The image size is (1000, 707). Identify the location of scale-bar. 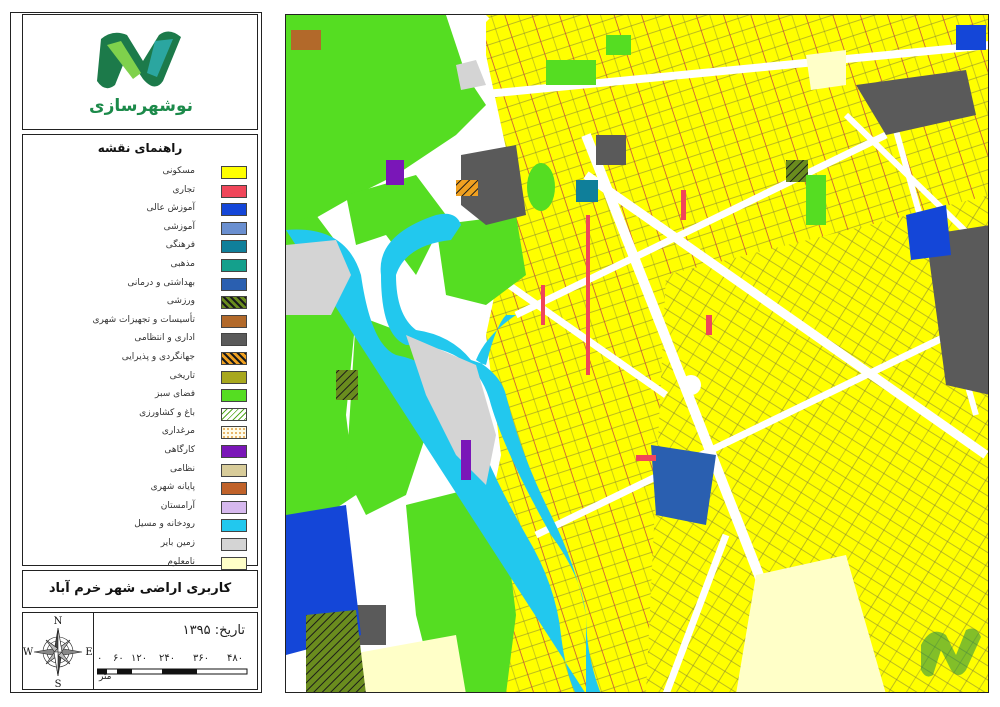
(172, 671).